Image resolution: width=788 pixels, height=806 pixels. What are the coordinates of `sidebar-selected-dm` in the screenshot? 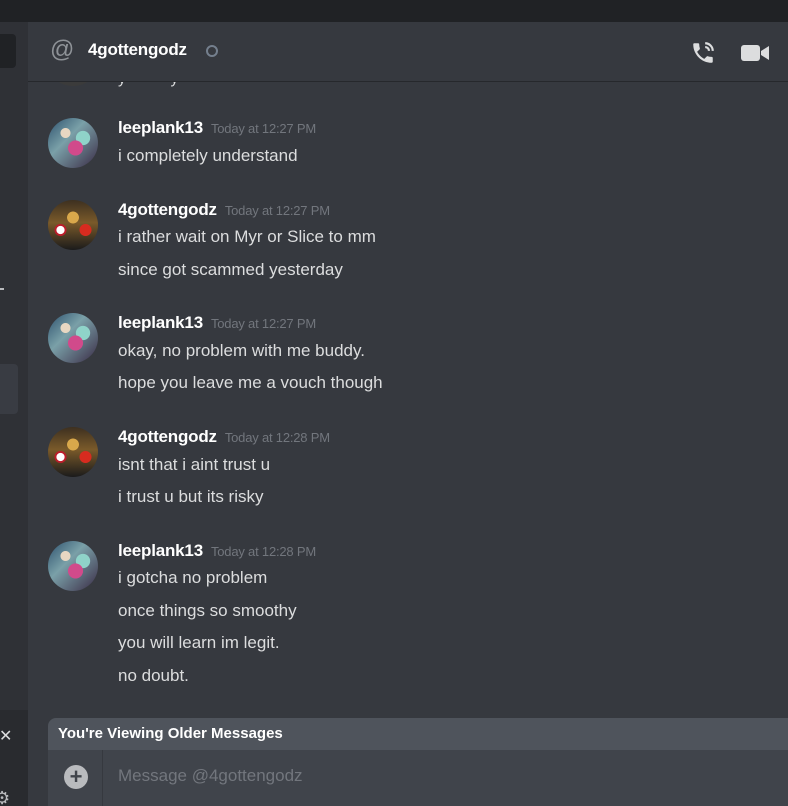 It's located at (9, 389).